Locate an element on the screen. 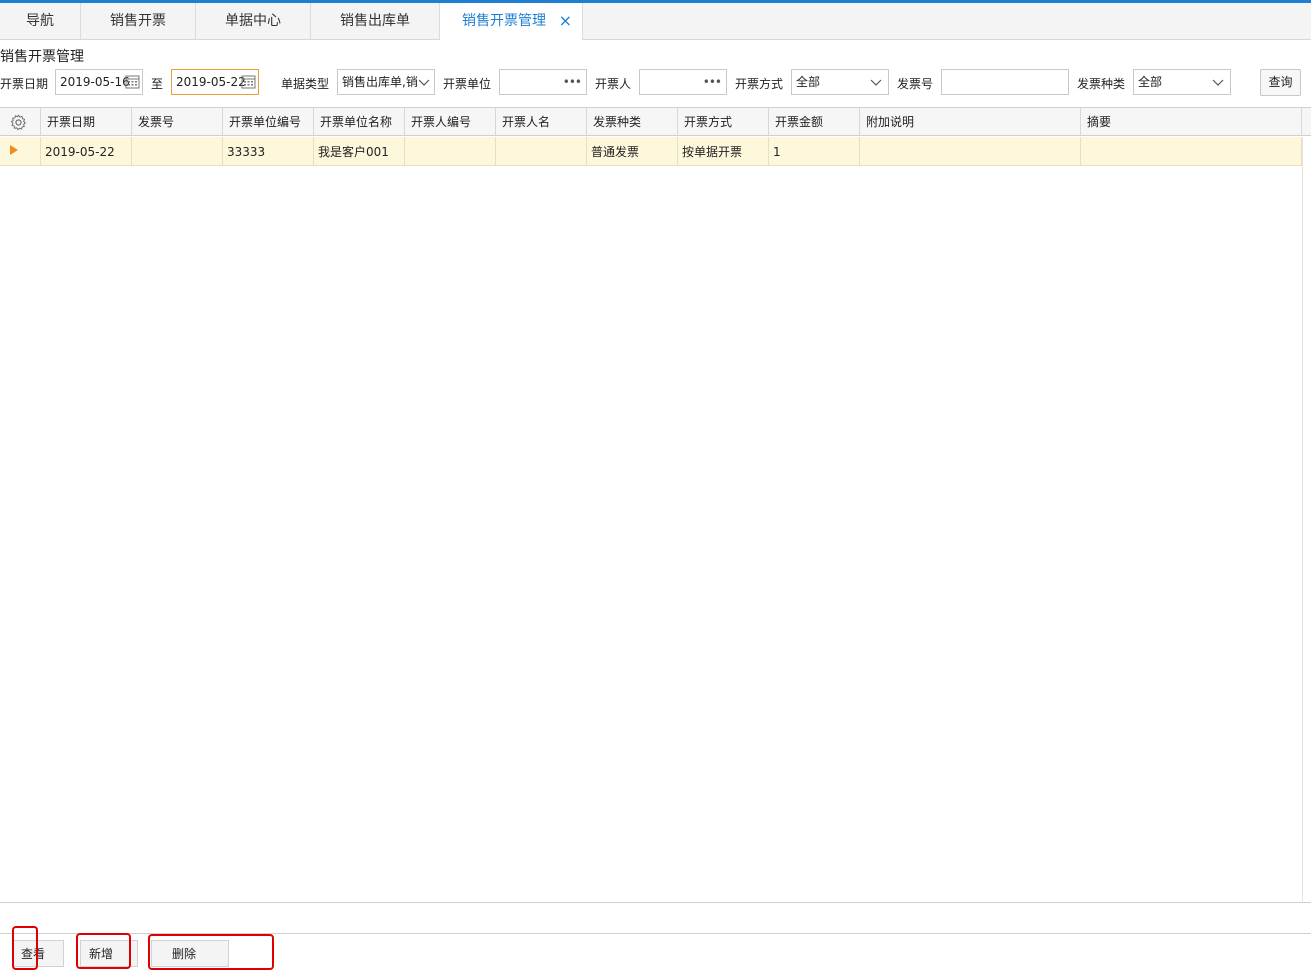 This screenshot has width=1311, height=970. tab-label: 销售开票管理 is located at coordinates (504, 21).